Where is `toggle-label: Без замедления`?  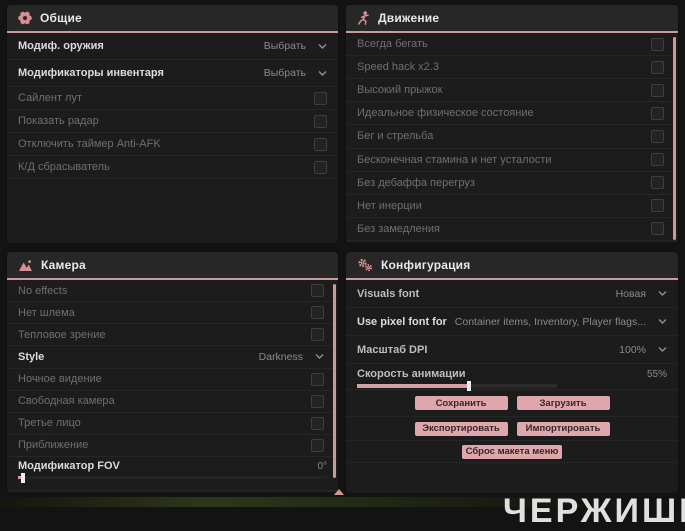
toggle-label: Без замедления is located at coordinates (398, 228).